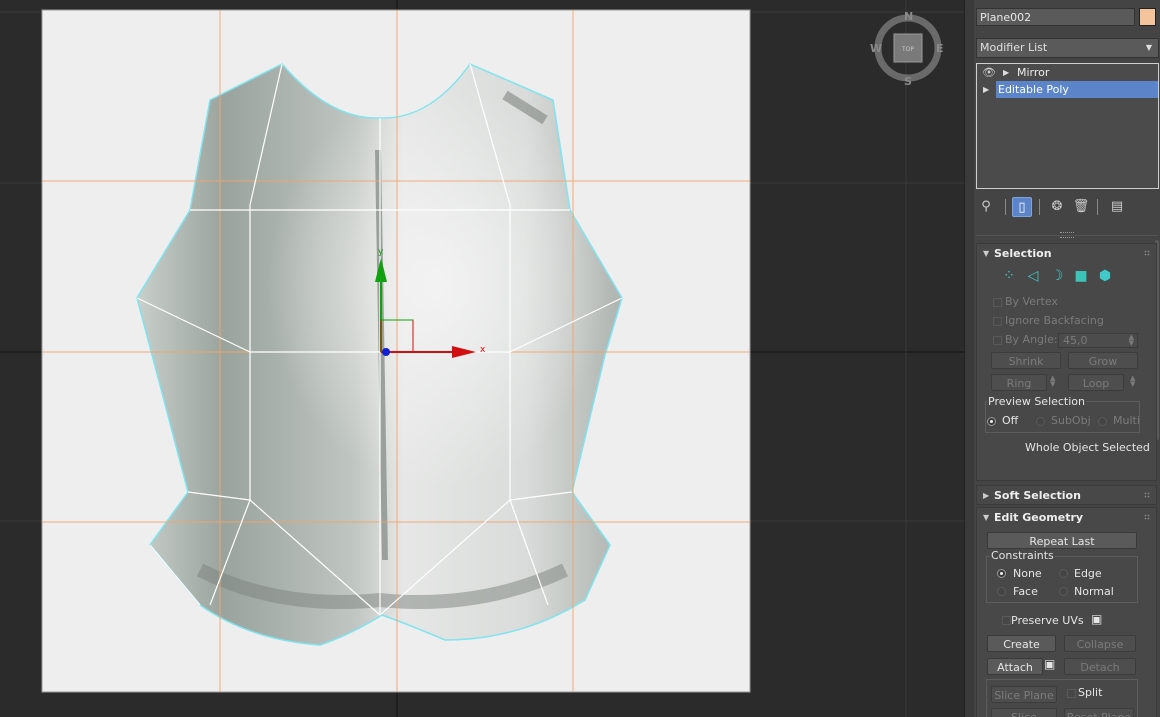 The height and width of the screenshot is (717, 1160). What do you see at coordinates (1040, 421) in the screenshot?
I see `preview-subobj-radio` at bounding box center [1040, 421].